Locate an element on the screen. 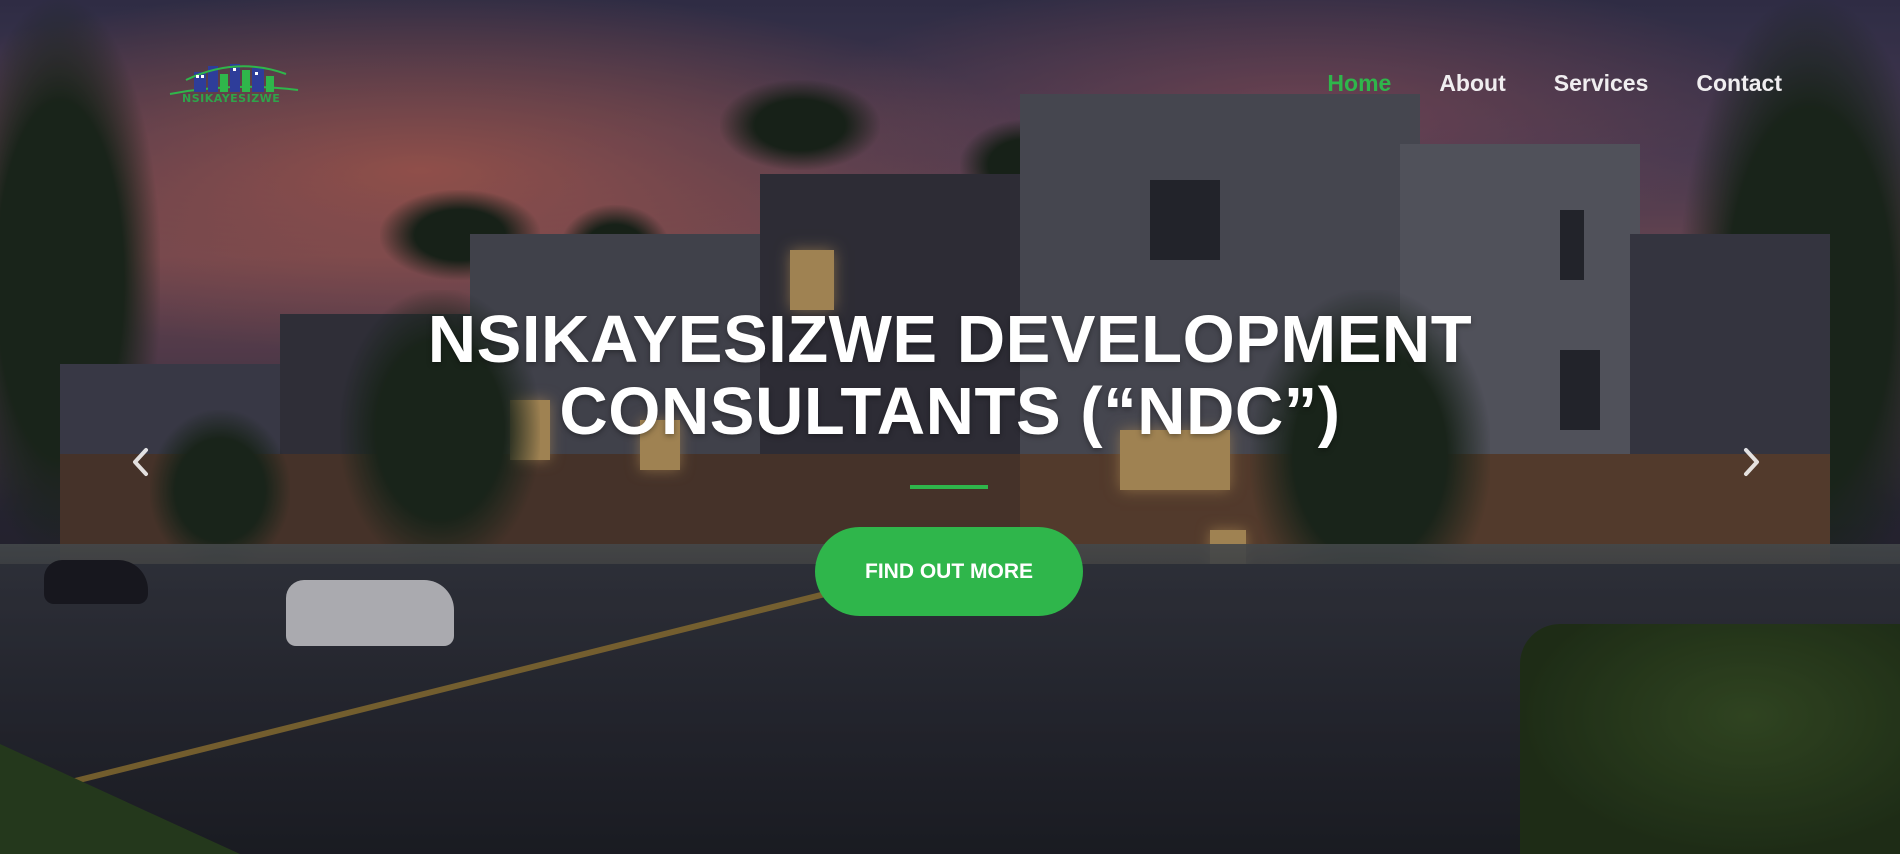 This screenshot has width=1900, height=854. site-logo: NSIKAYESIZWE is located at coordinates (234, 90).